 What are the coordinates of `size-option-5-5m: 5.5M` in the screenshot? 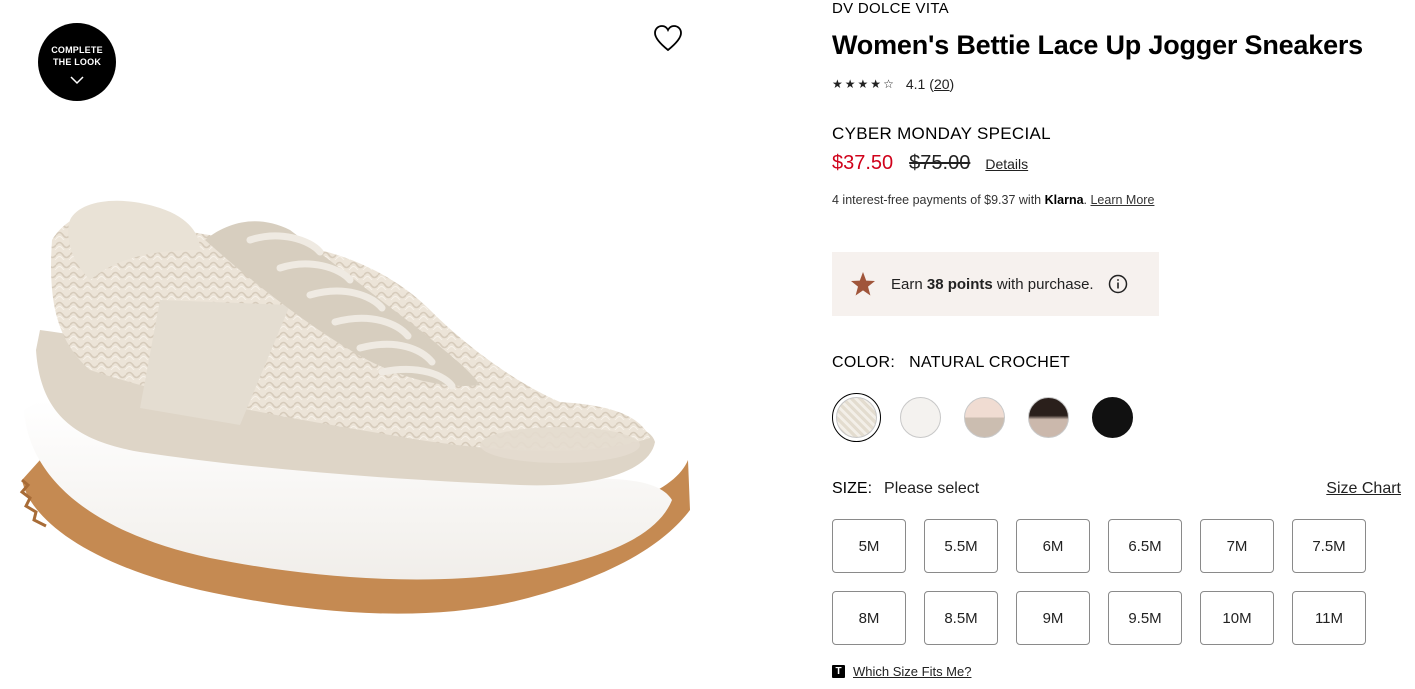 It's located at (961, 546).